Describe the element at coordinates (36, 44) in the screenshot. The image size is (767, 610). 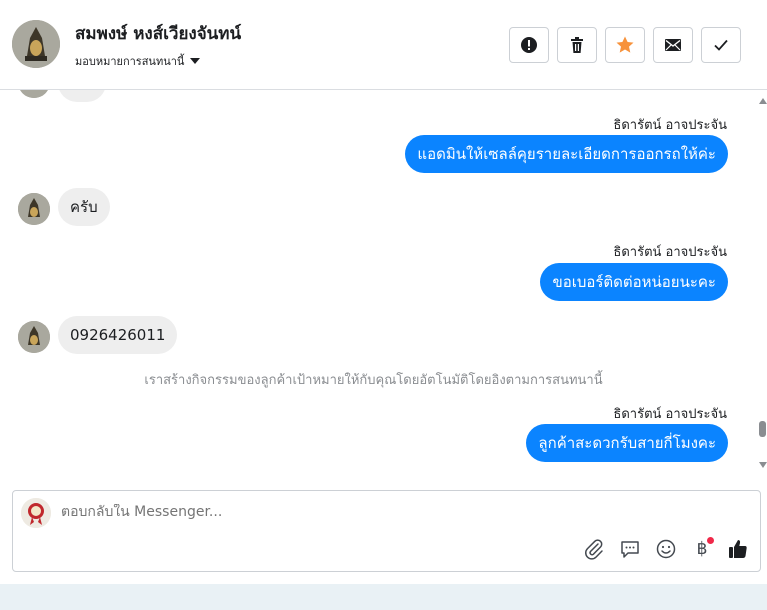
I see `contact-avatar` at that location.